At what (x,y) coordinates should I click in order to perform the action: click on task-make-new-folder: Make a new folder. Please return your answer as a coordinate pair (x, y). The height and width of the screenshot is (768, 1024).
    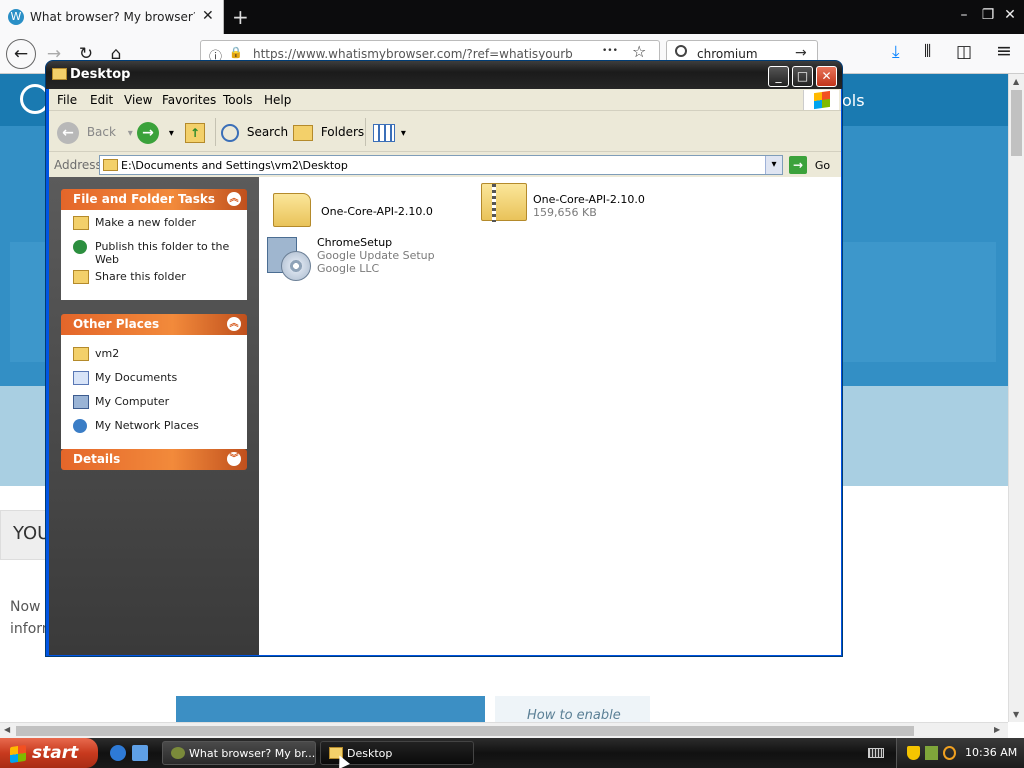
    Looking at the image, I should click on (157, 226).